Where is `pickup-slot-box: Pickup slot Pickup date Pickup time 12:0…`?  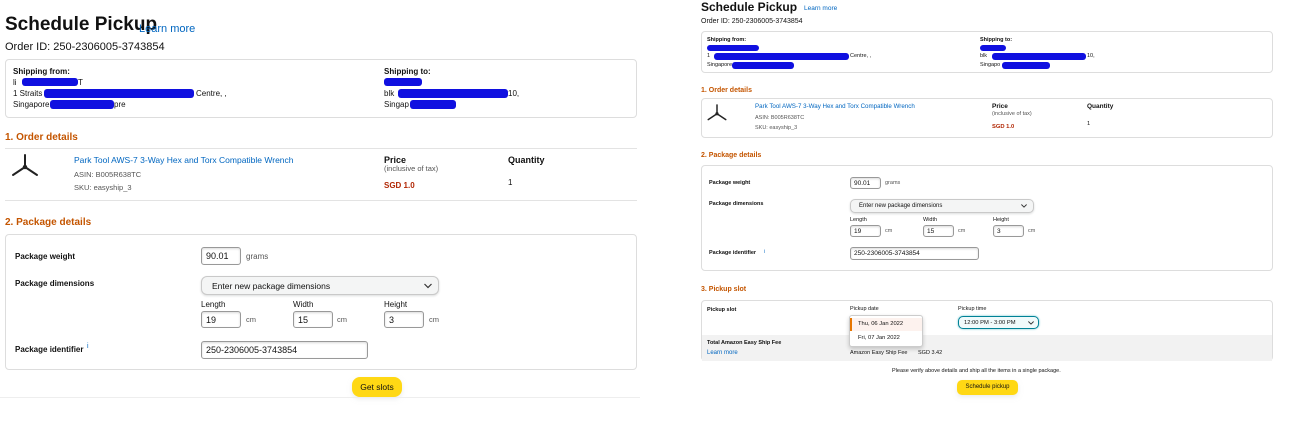
pickup-slot-box: Pickup slot Pickup date Pickup time 12:0… is located at coordinates (987, 330).